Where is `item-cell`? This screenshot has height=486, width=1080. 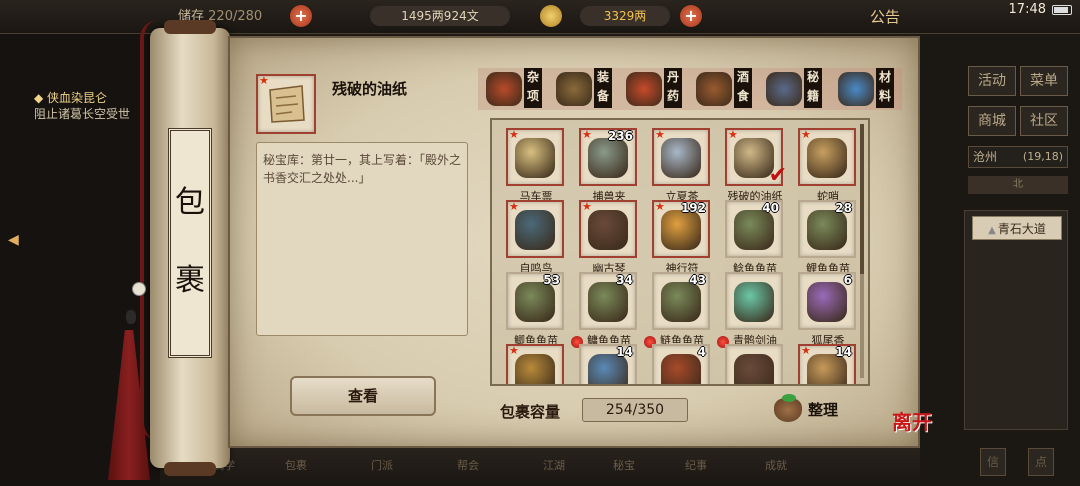 item-cell is located at coordinates (750, 360).